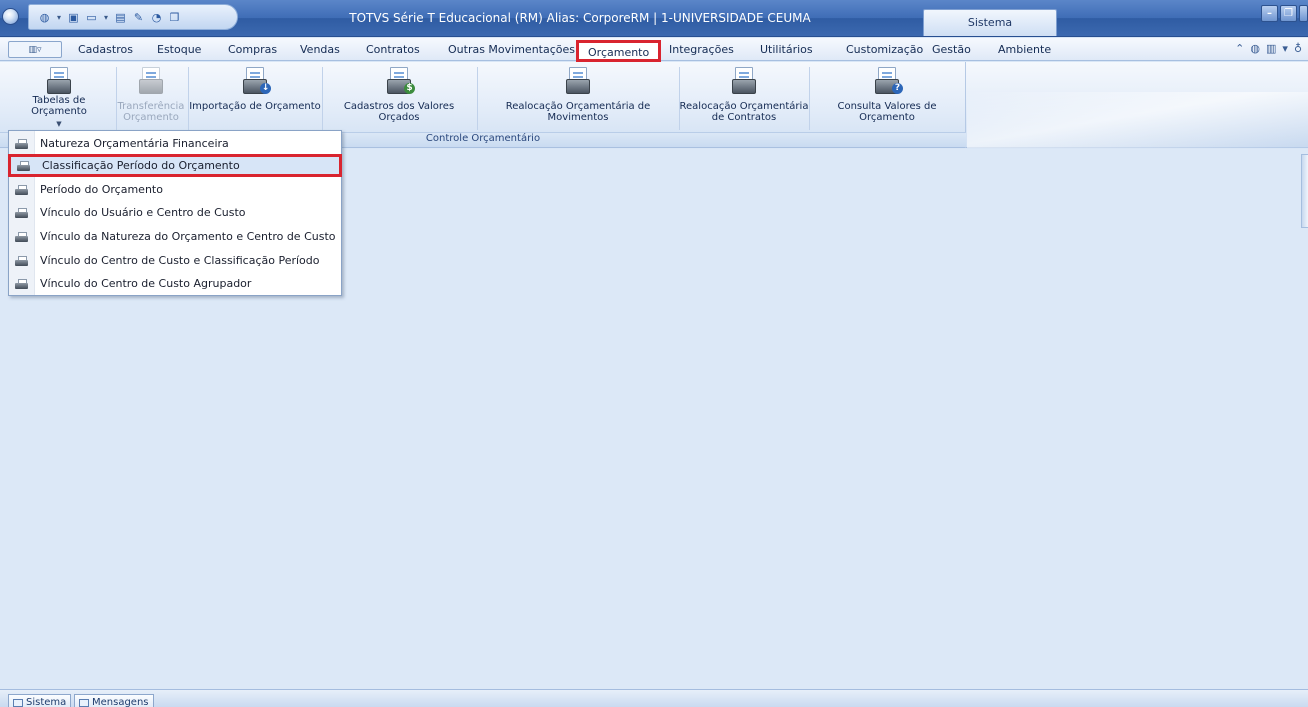  Describe the element at coordinates (174, 17) in the screenshot. I see `copy-icon: ❐` at that location.